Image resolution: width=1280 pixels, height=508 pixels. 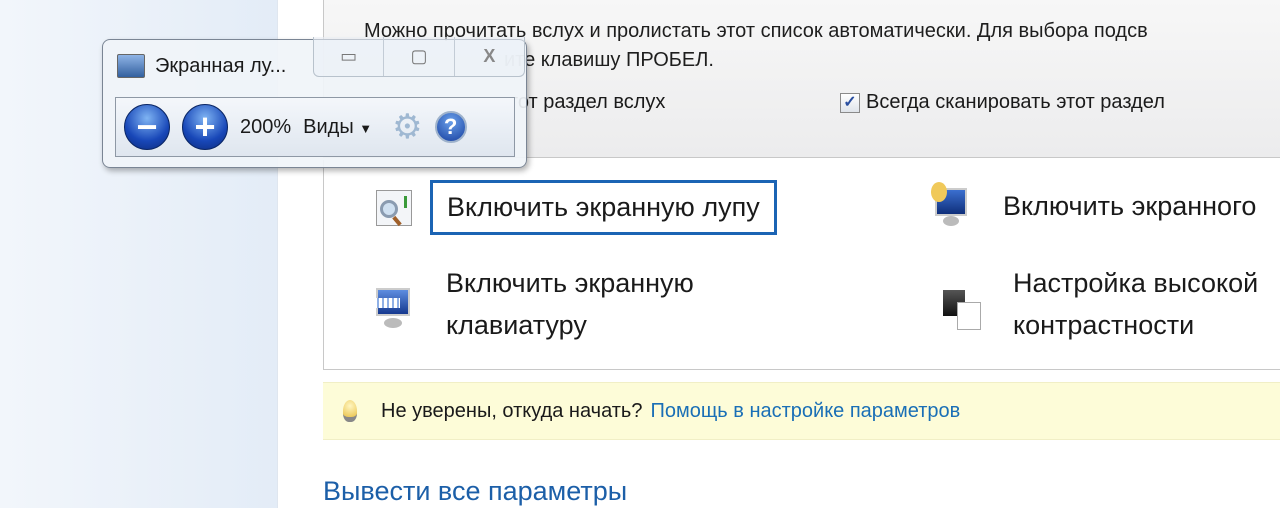 I want to click on zoom-out-button: −, so click(x=147, y=127).